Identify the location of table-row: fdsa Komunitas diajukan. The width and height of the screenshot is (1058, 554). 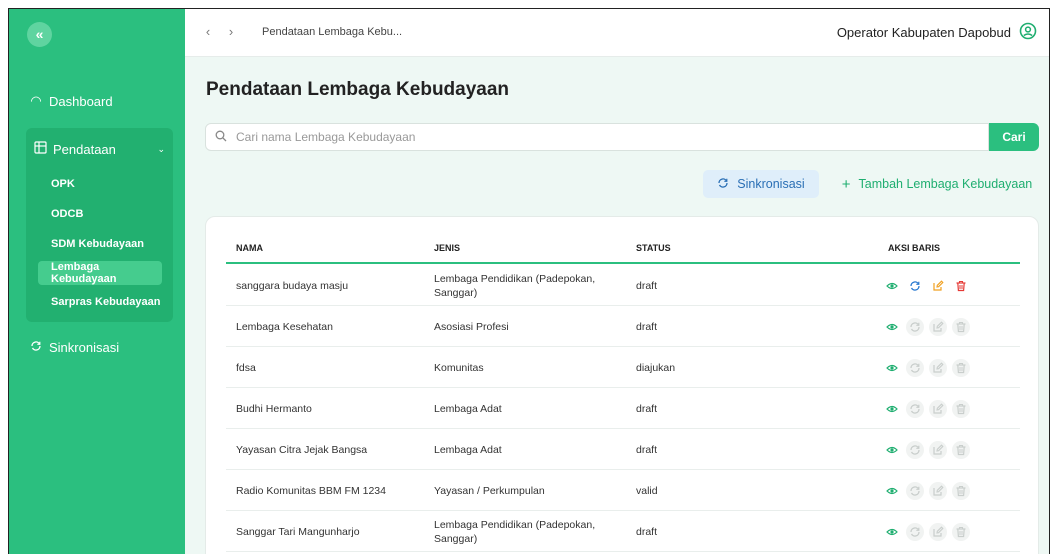
(623, 367).